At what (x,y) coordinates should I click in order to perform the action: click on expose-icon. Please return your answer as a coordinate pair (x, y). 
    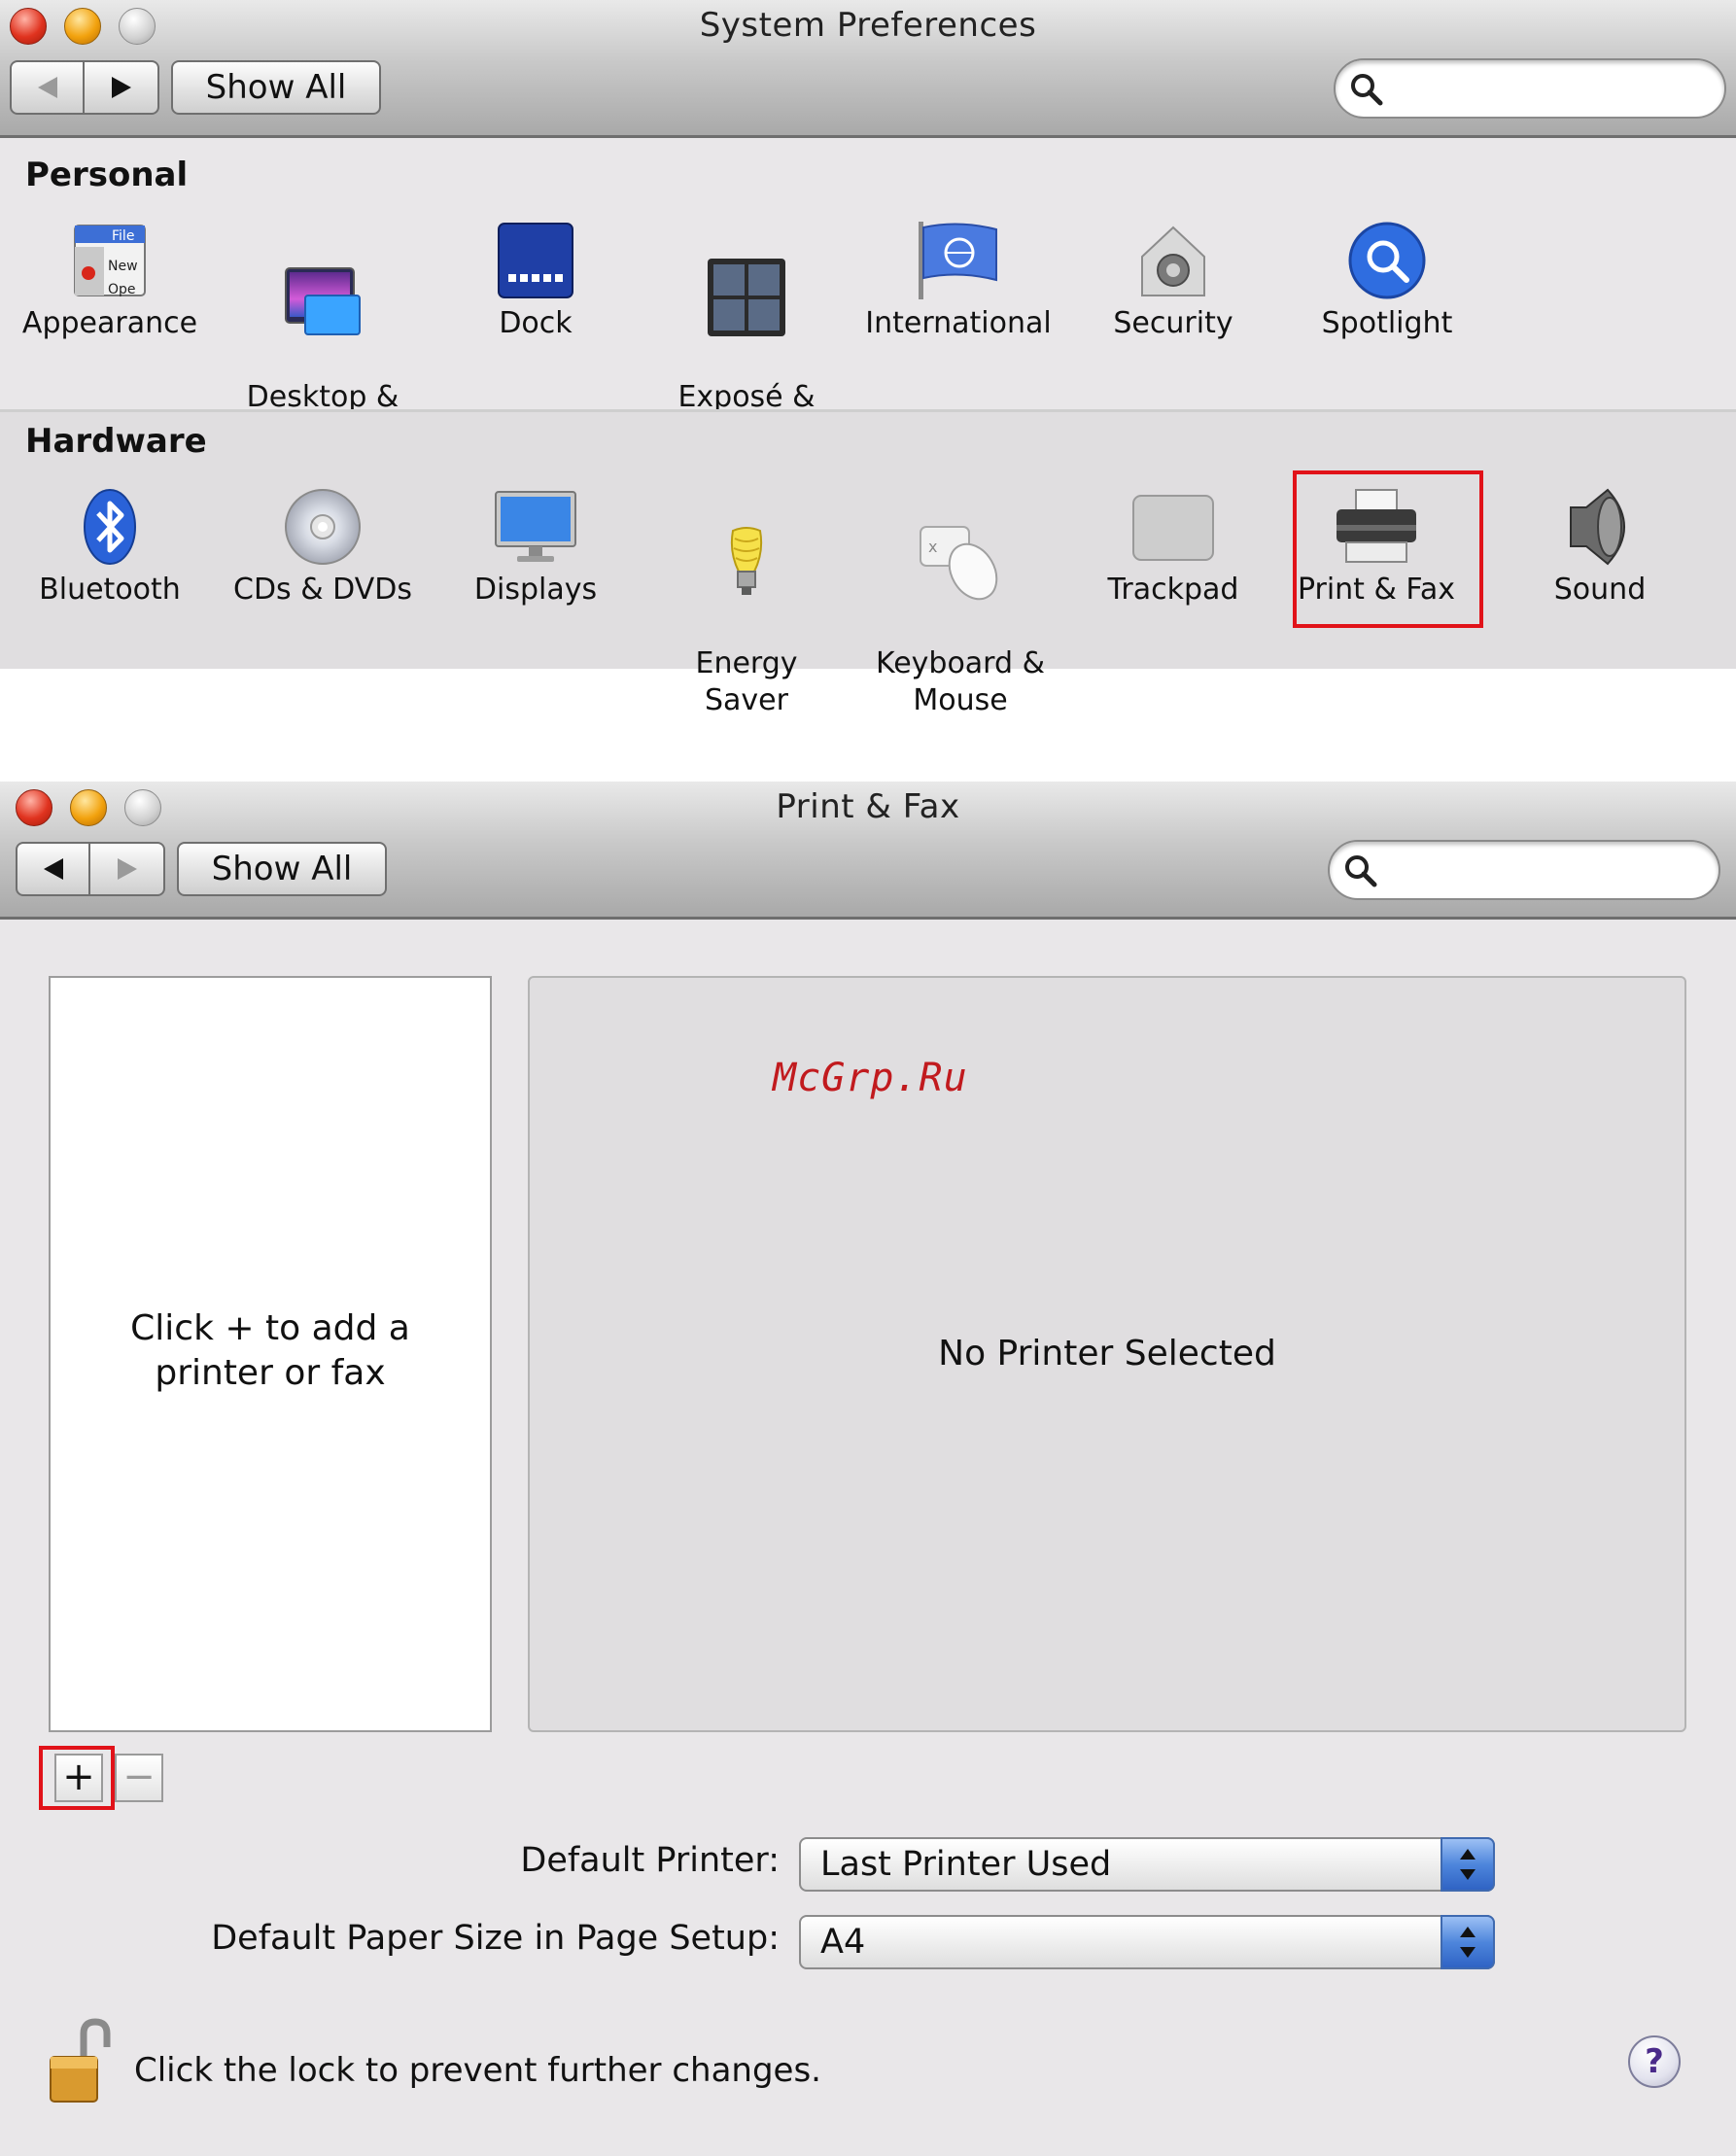
    Looking at the image, I should click on (746, 297).